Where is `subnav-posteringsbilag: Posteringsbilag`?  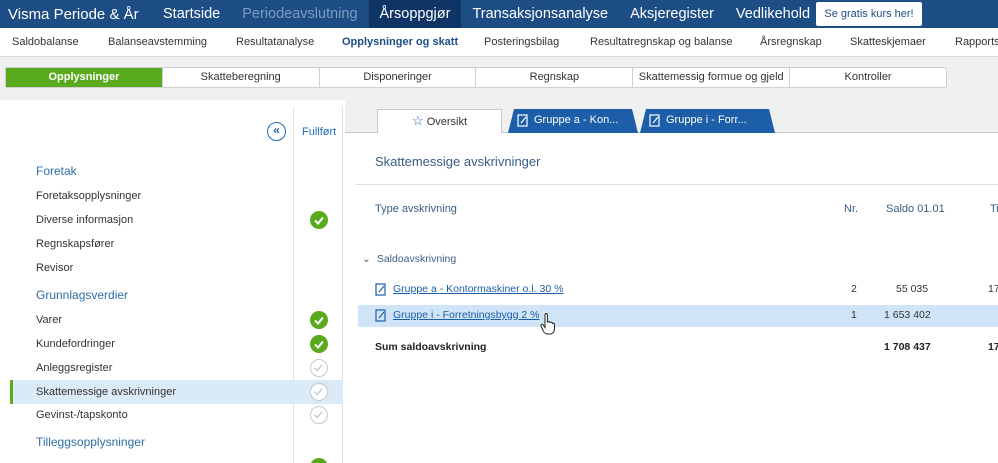
subnav-posteringsbilag: Posteringsbilag is located at coordinates (521, 42).